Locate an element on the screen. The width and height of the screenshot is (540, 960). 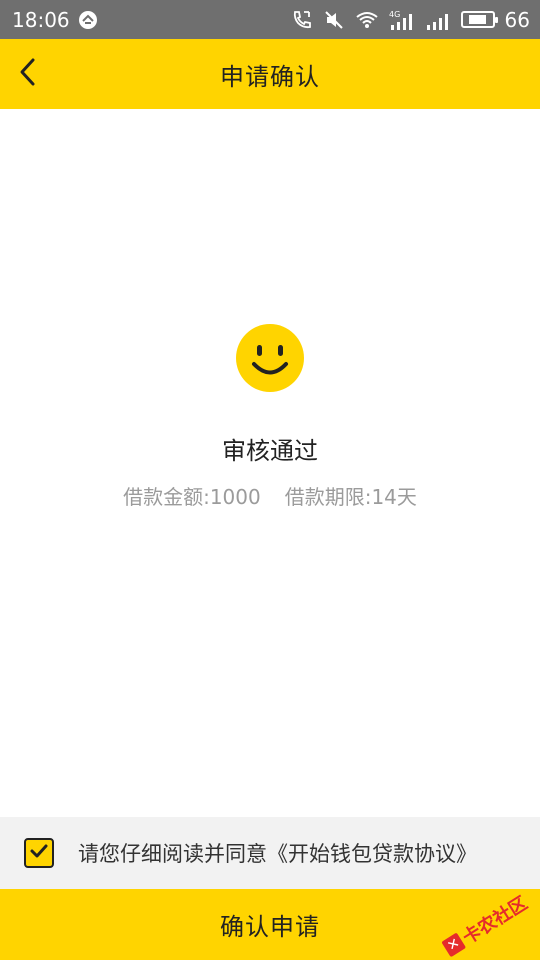
checkmark-icon is located at coordinates (39, 853).